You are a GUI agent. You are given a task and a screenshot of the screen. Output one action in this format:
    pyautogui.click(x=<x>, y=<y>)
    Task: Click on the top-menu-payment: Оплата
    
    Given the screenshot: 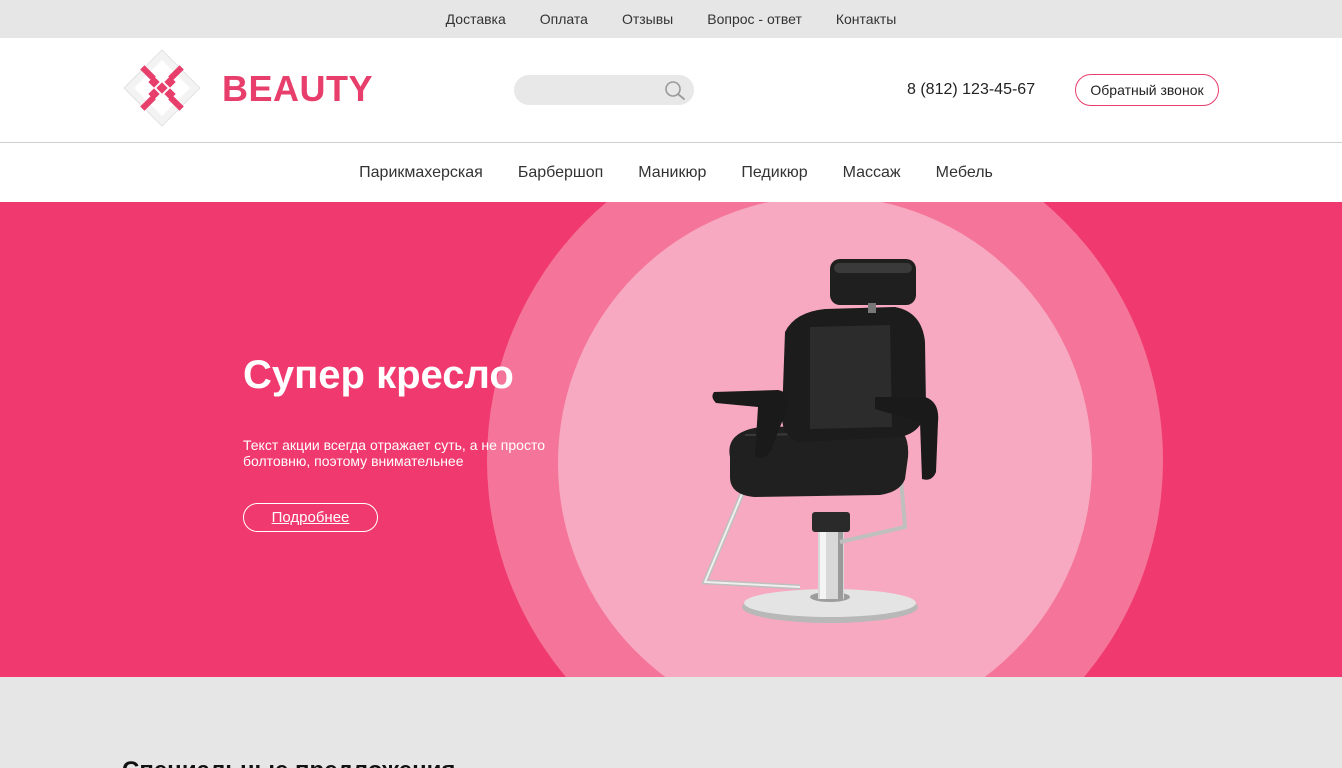 What is the action you would take?
    pyautogui.click(x=564, y=19)
    